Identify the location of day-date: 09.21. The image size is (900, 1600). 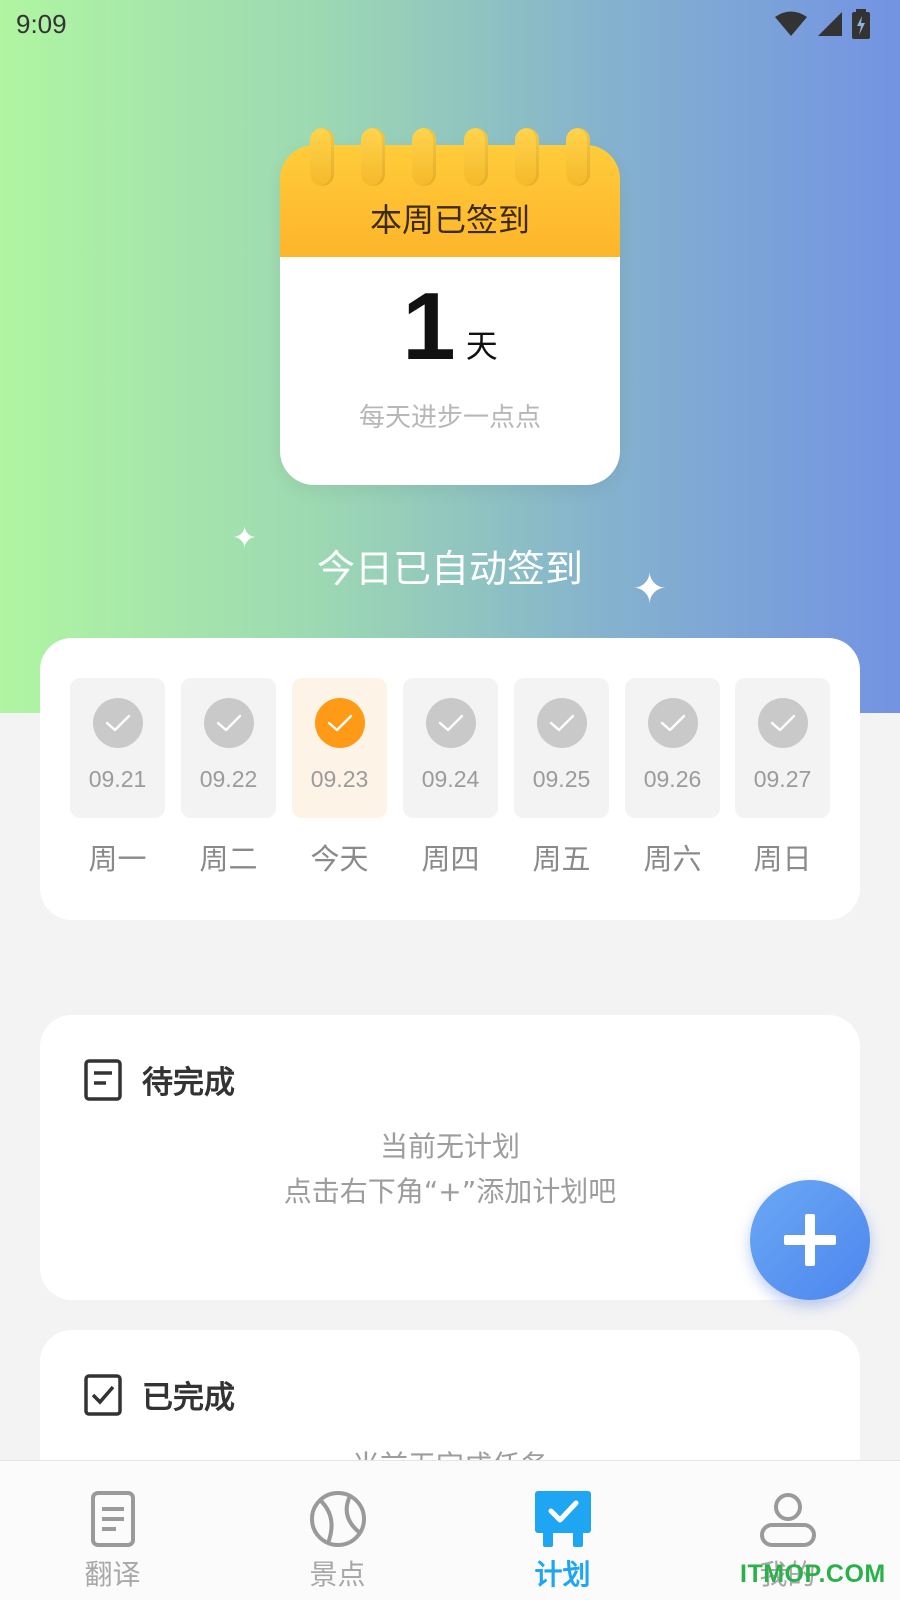
(117, 779).